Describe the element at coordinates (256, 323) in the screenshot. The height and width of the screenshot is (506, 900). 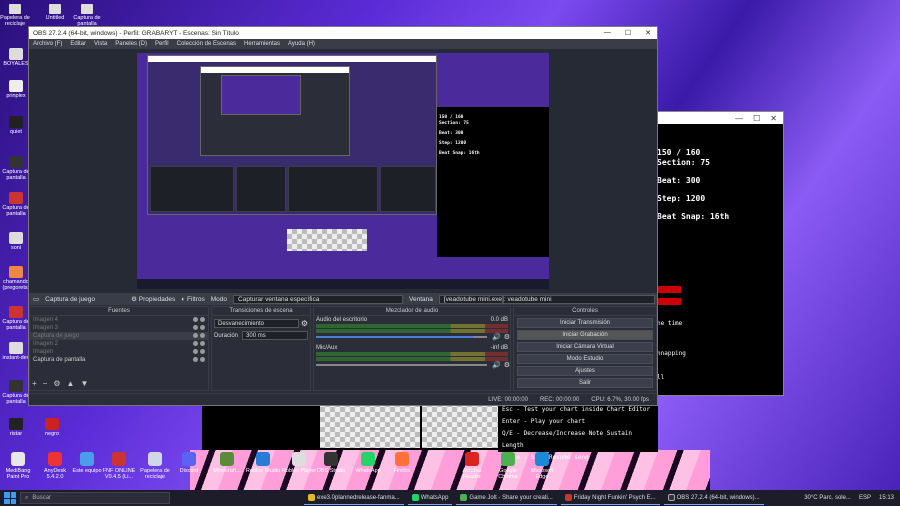
I see `transition-select: Desvanecimiento` at that location.